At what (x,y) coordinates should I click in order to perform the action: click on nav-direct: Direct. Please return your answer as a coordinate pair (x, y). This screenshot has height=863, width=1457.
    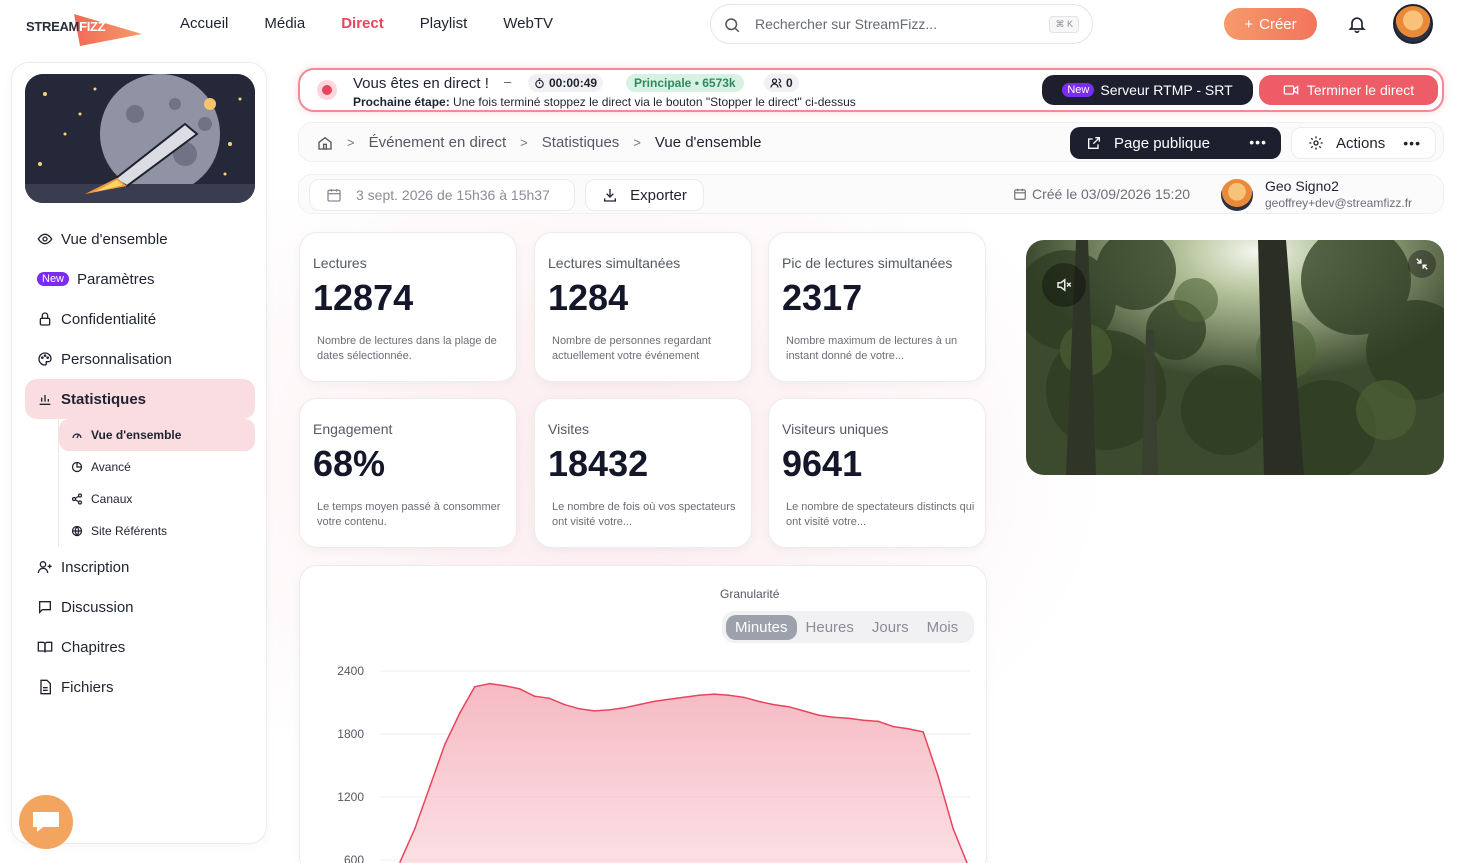
    Looking at the image, I should click on (362, 23).